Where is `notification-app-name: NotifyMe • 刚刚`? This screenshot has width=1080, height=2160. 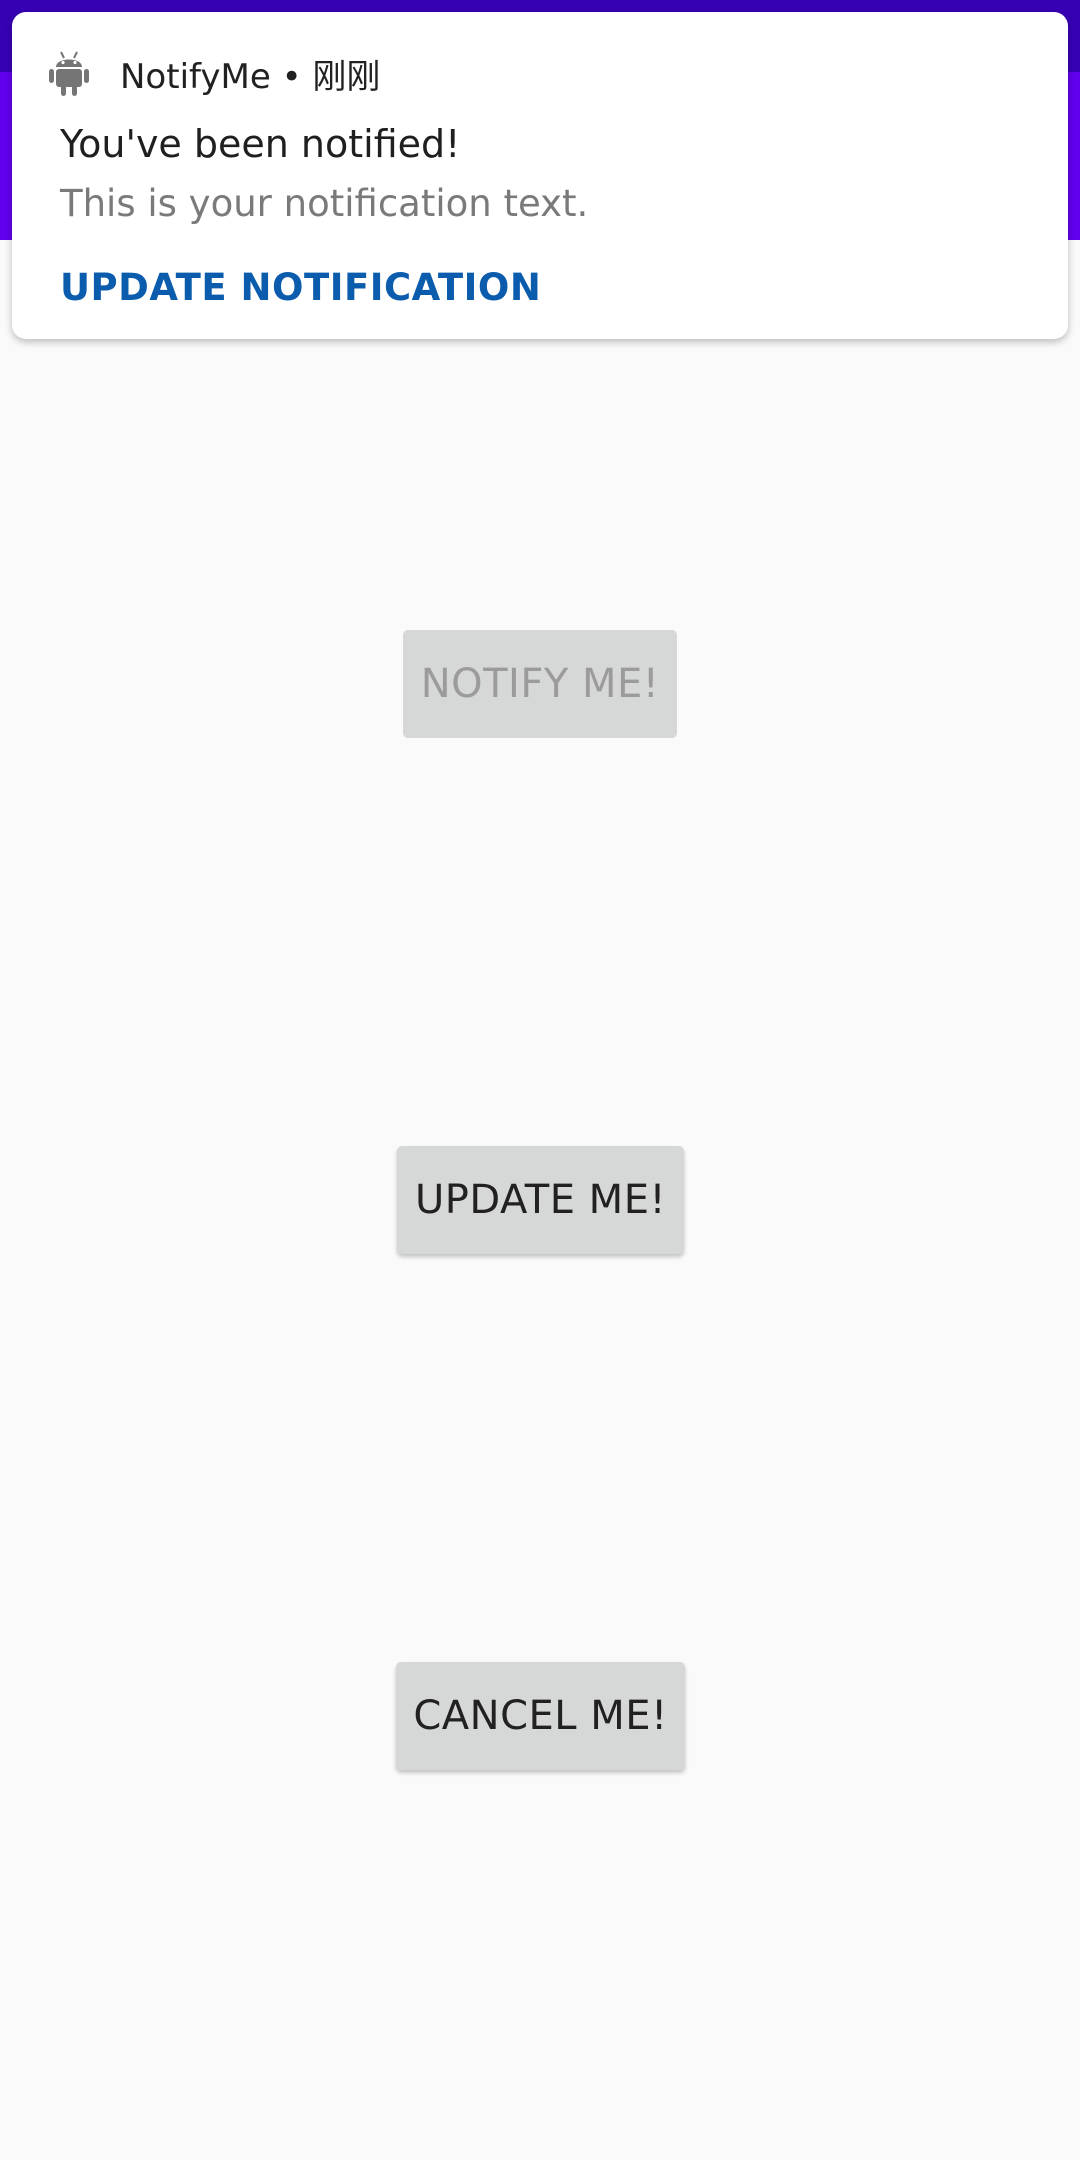
notification-app-name: NotifyMe • 刚刚 is located at coordinates (250, 76).